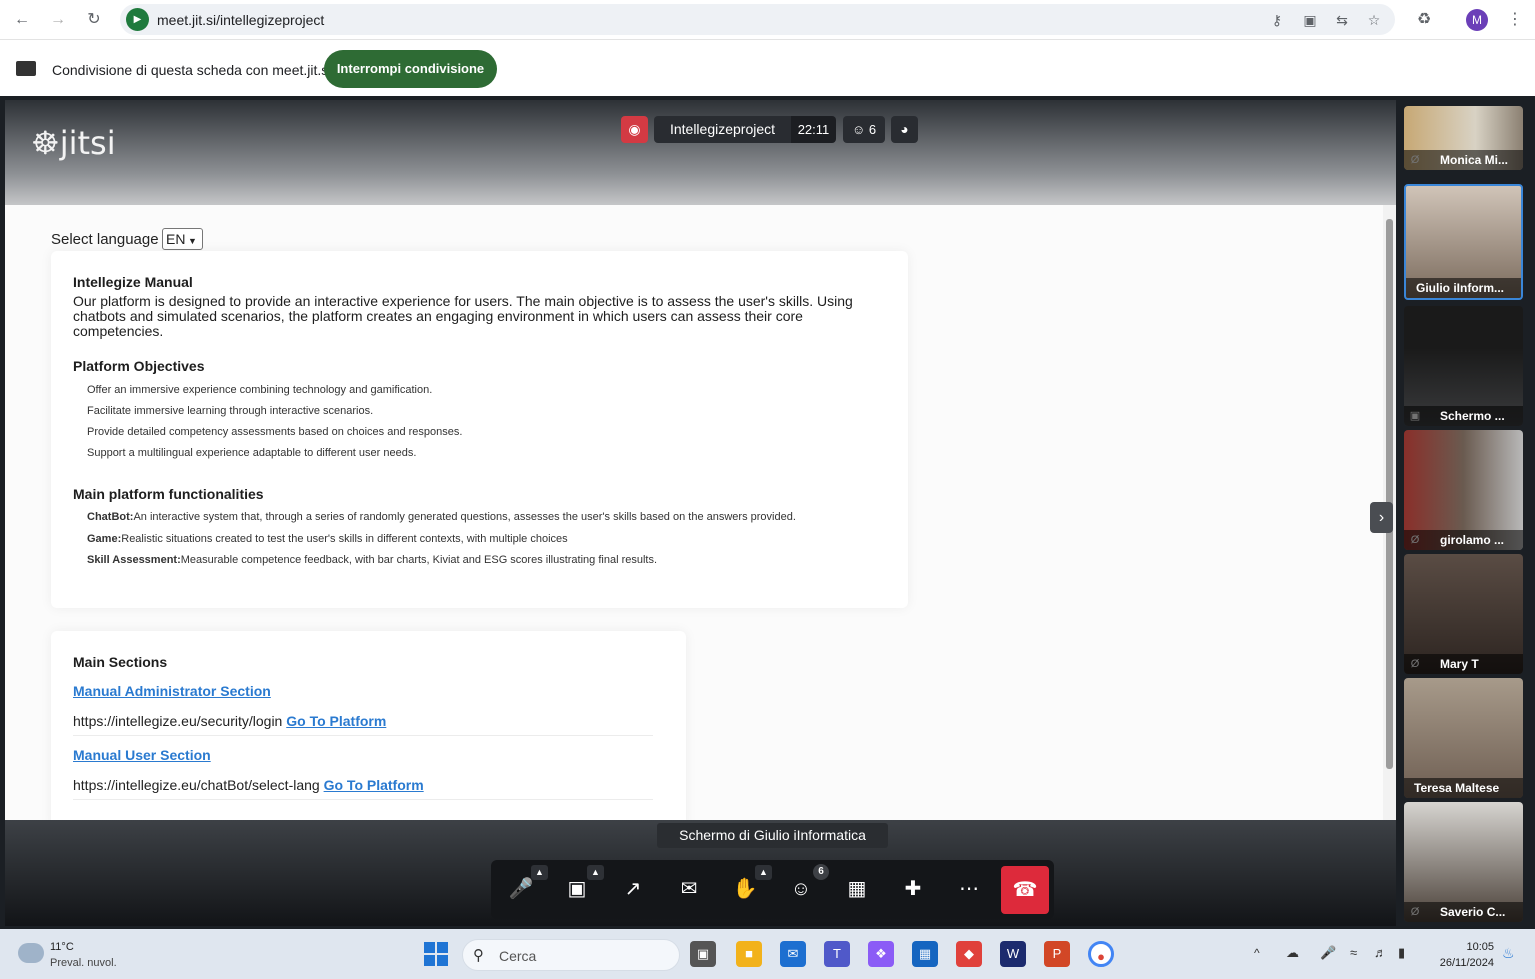 Image resolution: width=1535 pixels, height=979 pixels. What do you see at coordinates (1013, 954) in the screenshot?
I see `webex-icon: W` at bounding box center [1013, 954].